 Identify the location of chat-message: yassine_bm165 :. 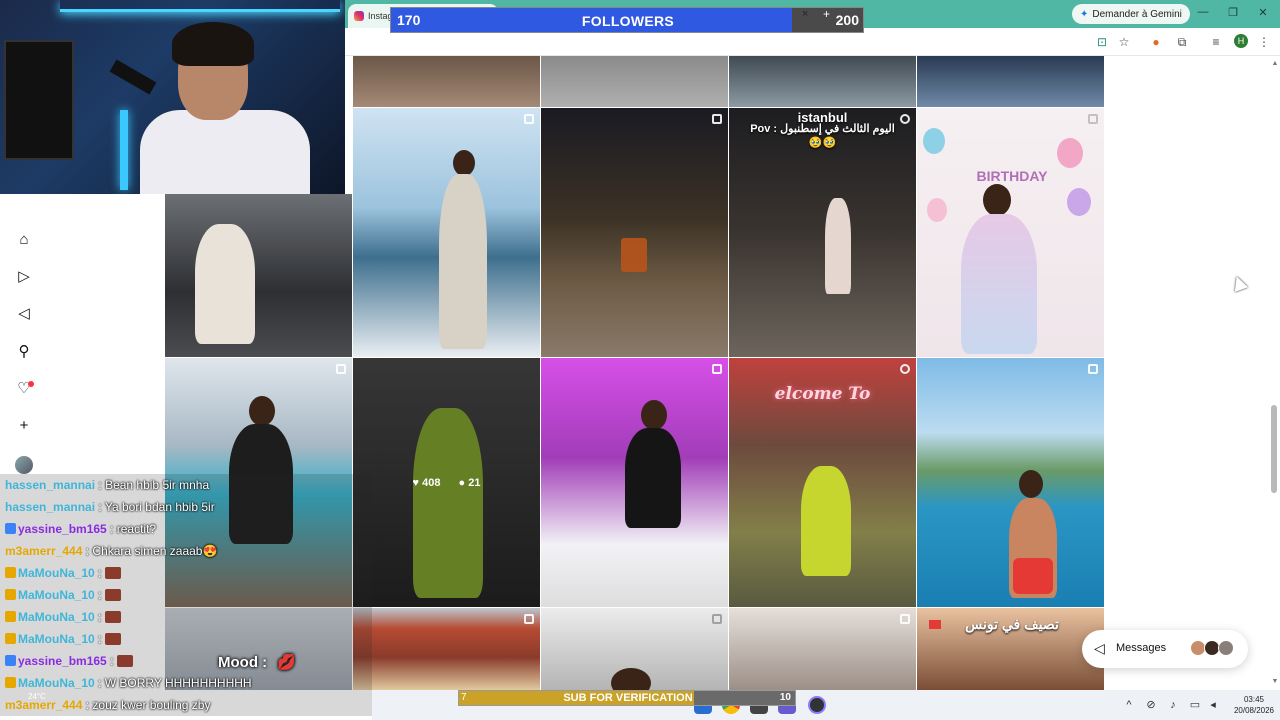
(186, 661).